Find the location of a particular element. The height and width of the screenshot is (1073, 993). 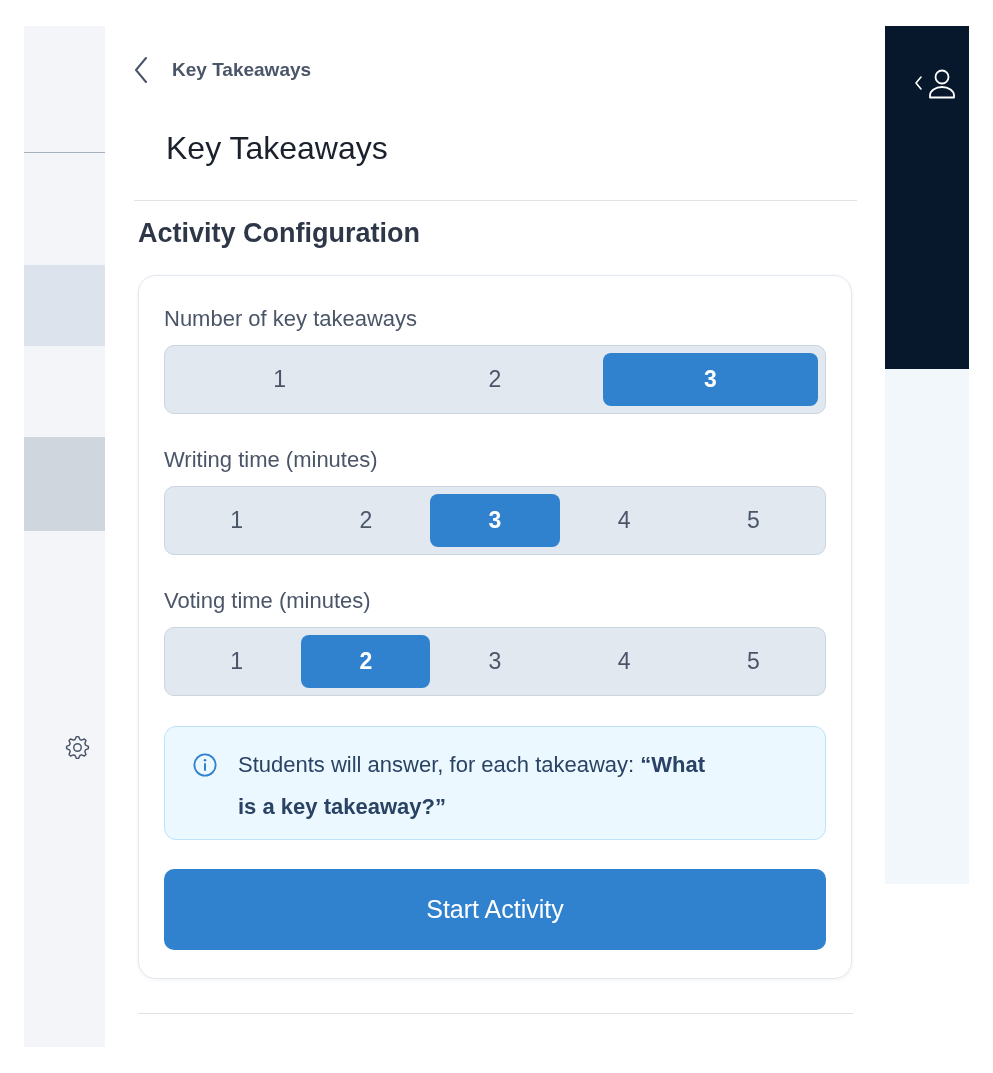

info-text: Students will answer, for each takeaway: “What is a key takeaway?” is located at coordinates (472, 786).